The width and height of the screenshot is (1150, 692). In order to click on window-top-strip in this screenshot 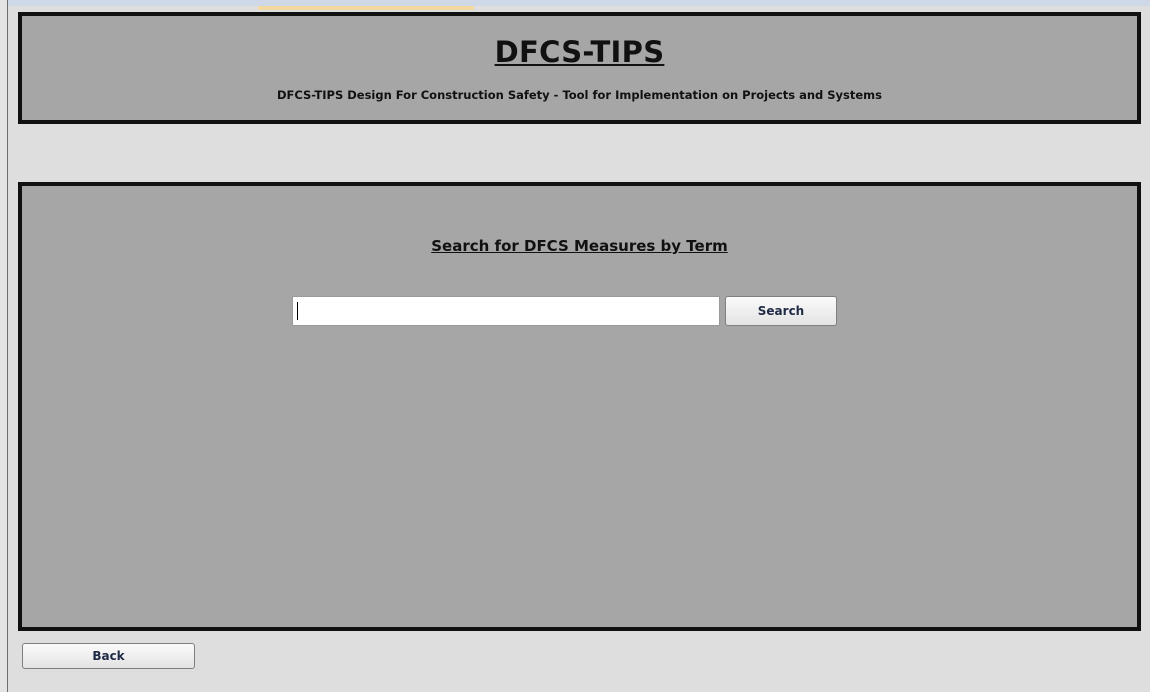, I will do `click(575, 3)`.